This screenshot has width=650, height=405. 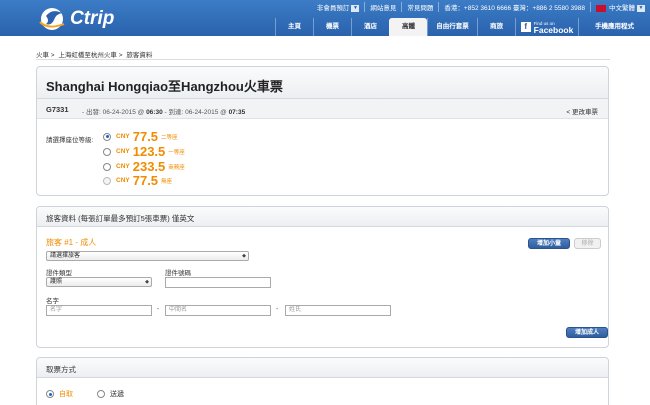 I want to click on language-flag-icon, so click(x=601, y=8).